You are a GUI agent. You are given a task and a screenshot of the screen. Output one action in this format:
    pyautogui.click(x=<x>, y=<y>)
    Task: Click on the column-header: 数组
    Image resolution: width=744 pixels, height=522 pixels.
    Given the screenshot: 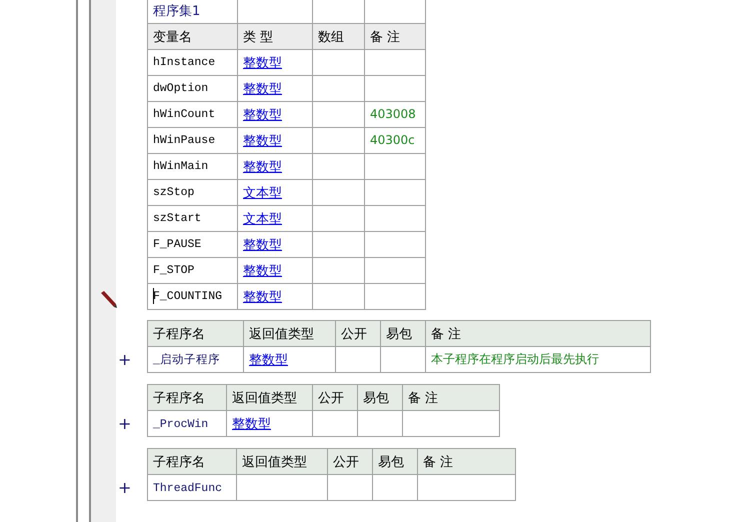 What is the action you would take?
    pyautogui.click(x=338, y=37)
    